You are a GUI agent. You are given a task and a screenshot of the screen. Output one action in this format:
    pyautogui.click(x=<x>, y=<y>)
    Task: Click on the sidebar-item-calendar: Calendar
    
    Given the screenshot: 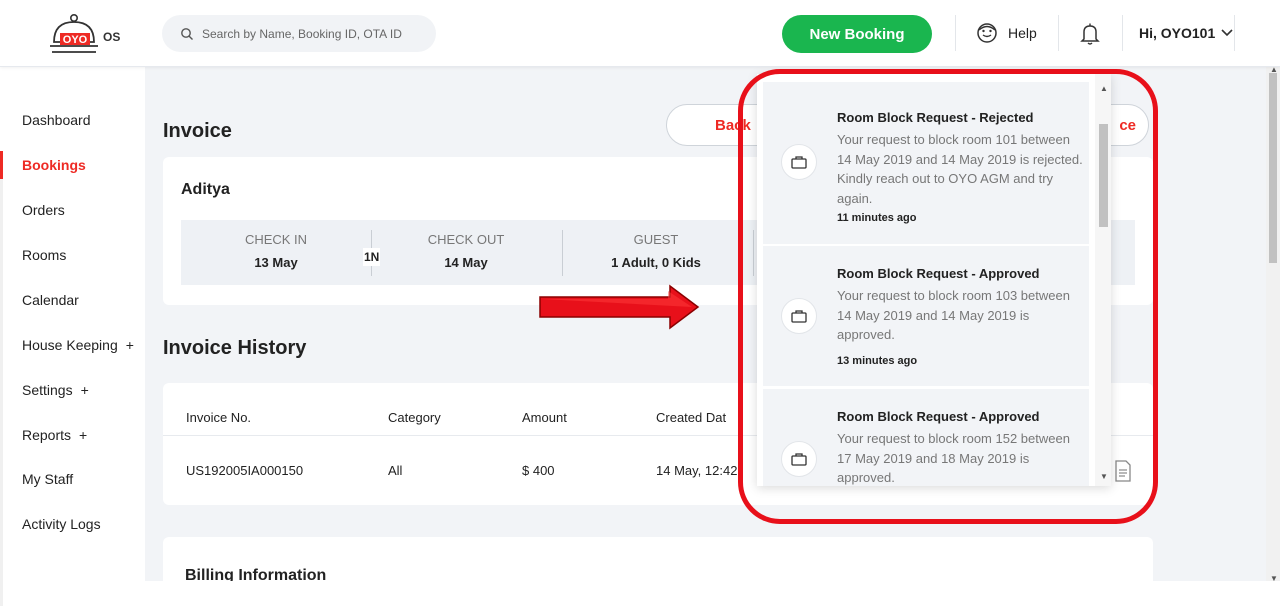 What is the action you would take?
    pyautogui.click(x=72, y=300)
    